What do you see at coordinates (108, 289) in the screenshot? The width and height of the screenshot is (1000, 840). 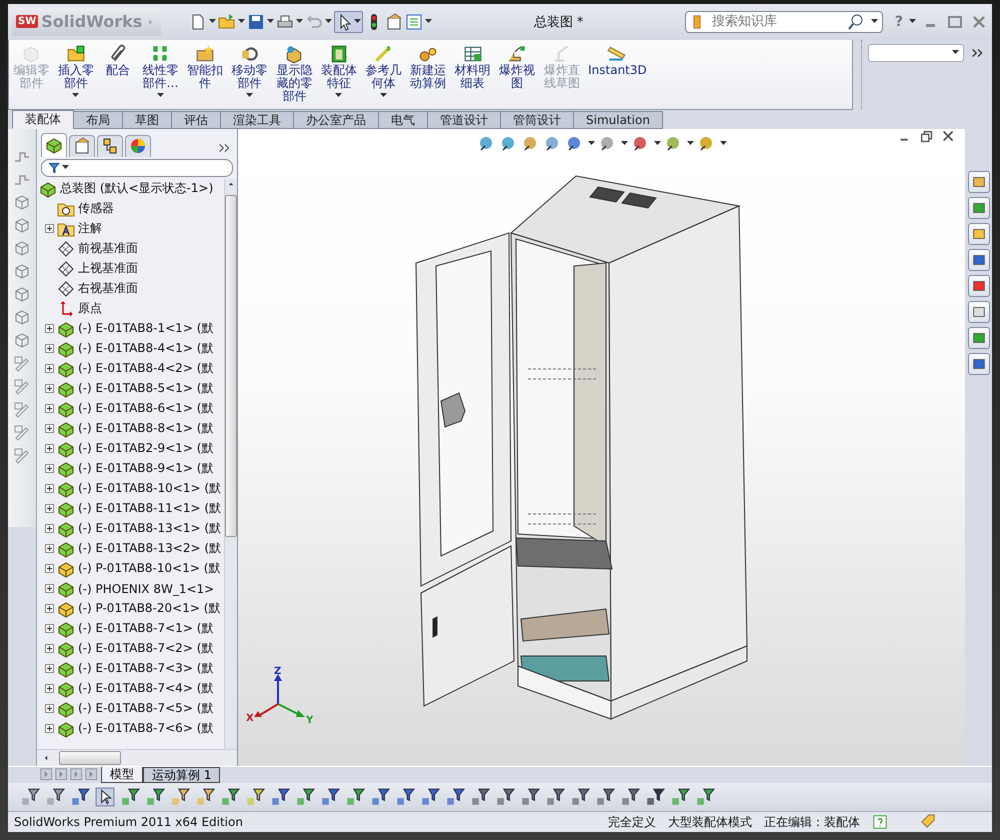 I see `tree-item: 右视基准面` at bounding box center [108, 289].